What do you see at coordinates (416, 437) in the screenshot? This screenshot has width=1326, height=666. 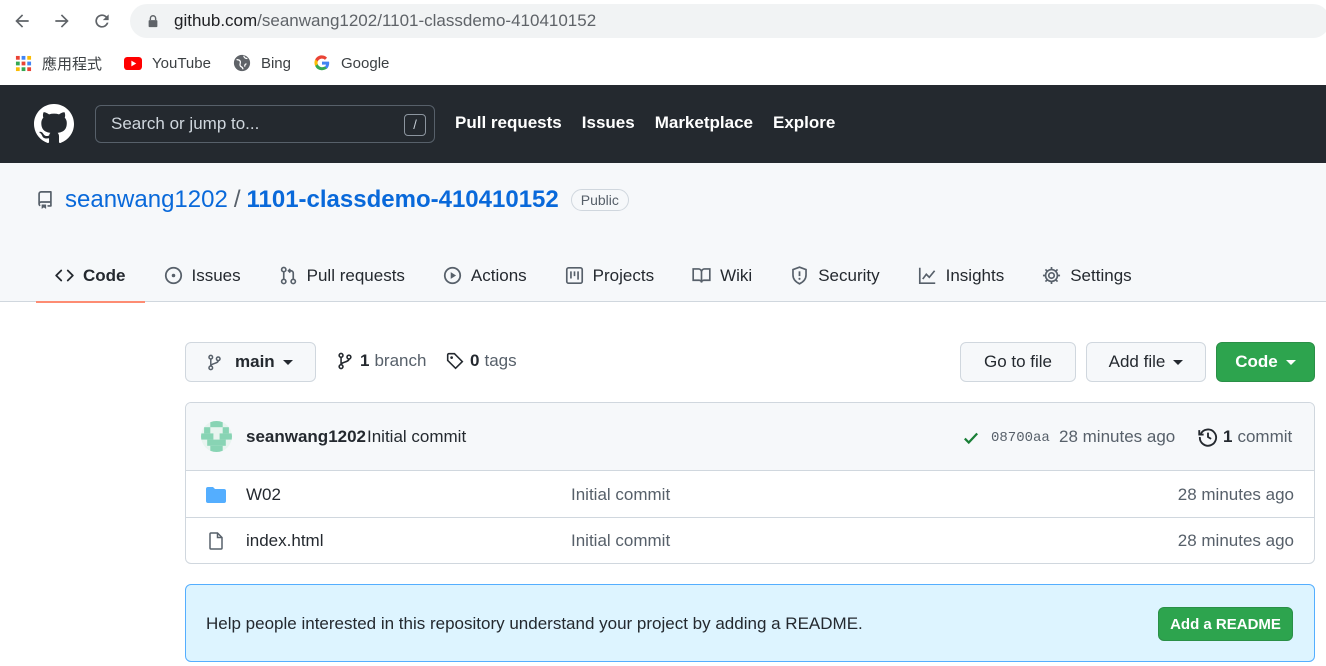 I see `commit-message: Initial commit` at bounding box center [416, 437].